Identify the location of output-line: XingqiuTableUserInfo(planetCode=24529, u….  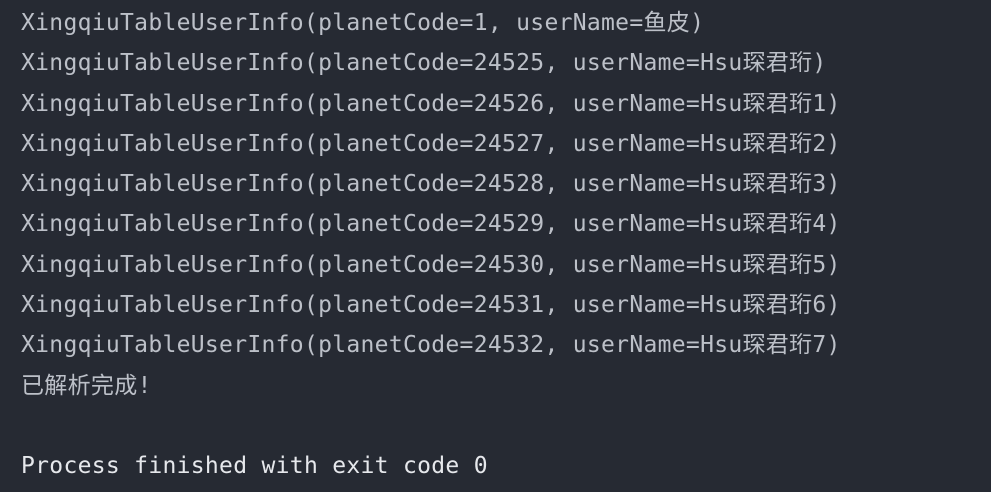
(431, 224).